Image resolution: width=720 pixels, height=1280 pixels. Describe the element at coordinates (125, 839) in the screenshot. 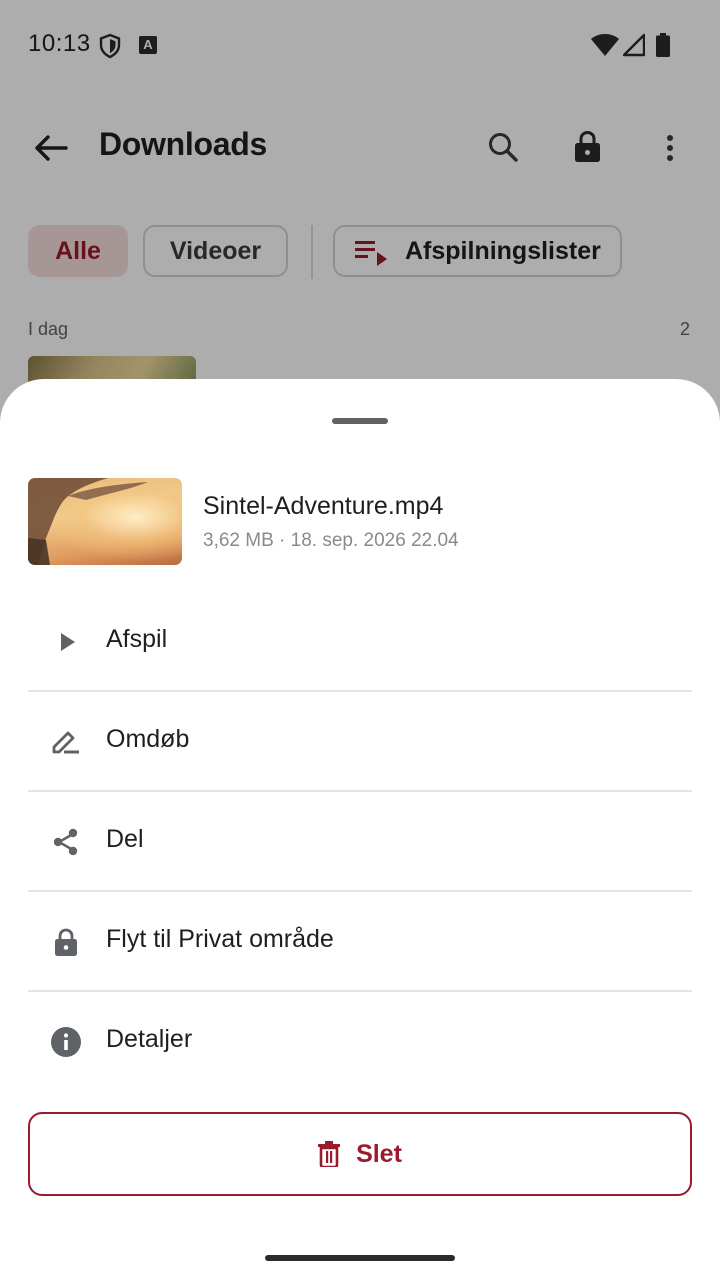

I see `menu-item-label: Del` at that location.